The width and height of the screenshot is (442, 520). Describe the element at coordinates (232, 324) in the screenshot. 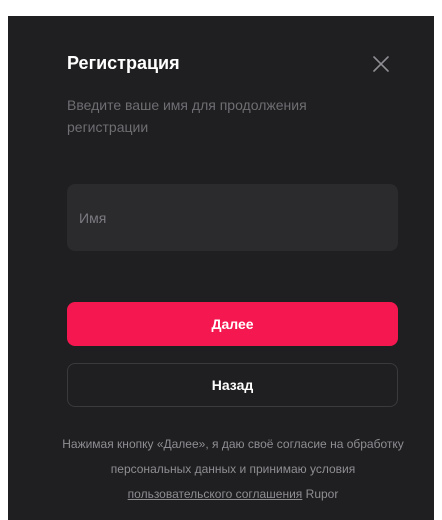

I see `next-button: Далее` at that location.